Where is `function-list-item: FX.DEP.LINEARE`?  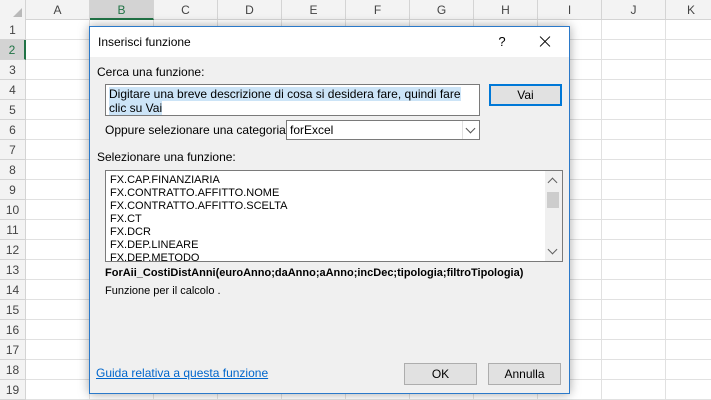
function-list-item: FX.DEP.LINEARE is located at coordinates (154, 245).